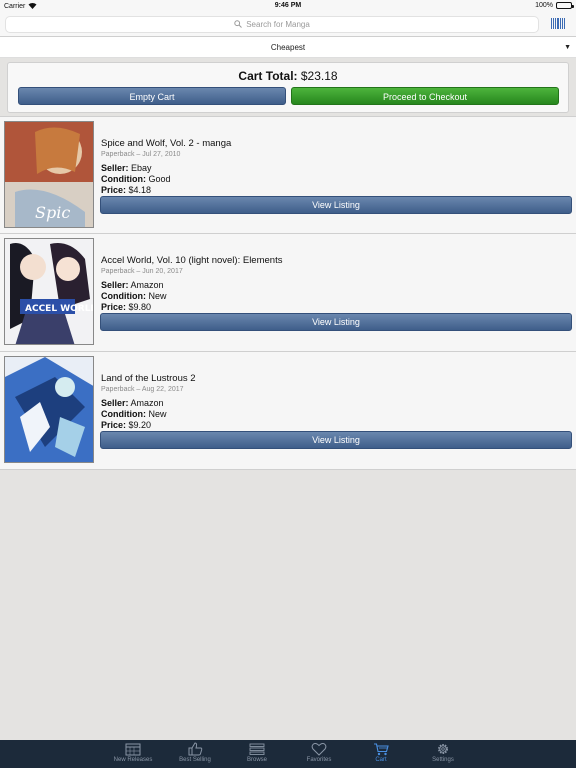  Describe the element at coordinates (49, 291) in the screenshot. I see `book-cover: ACCEL WORLD` at that location.